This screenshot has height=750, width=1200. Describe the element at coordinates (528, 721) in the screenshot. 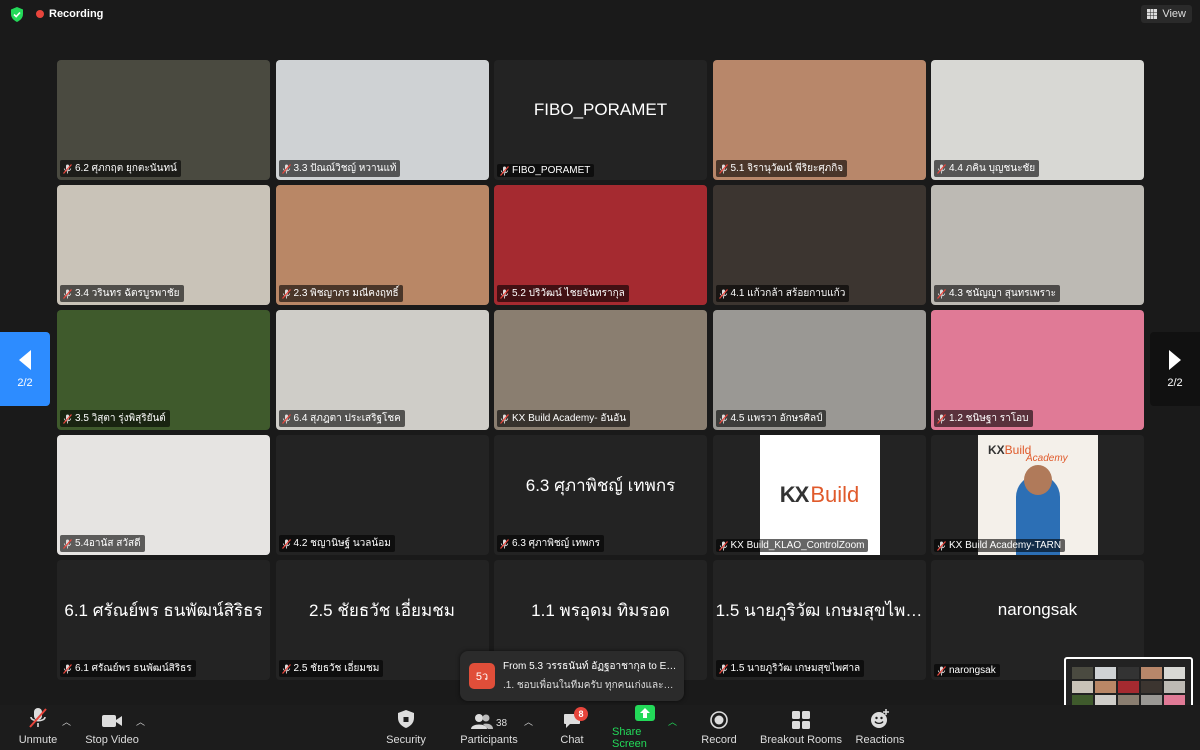

I see `participants-options-caret-icon: ︿` at that location.